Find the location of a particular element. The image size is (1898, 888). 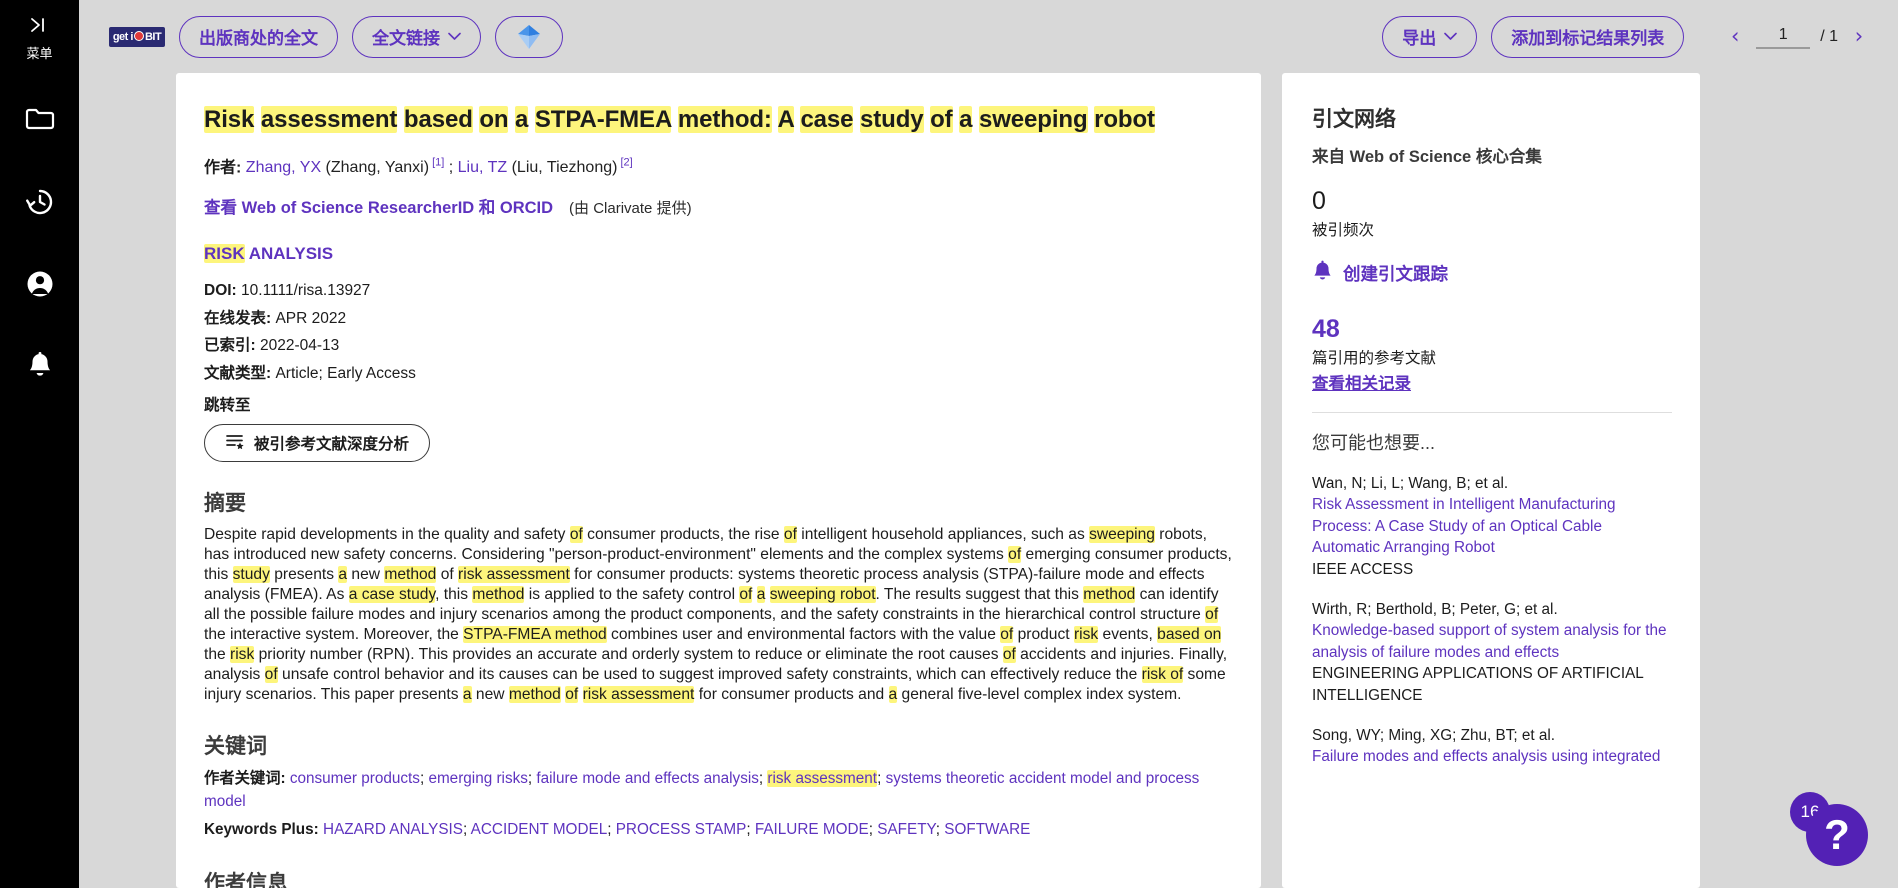

logo-bit-text: BIT is located at coordinates (153, 36).